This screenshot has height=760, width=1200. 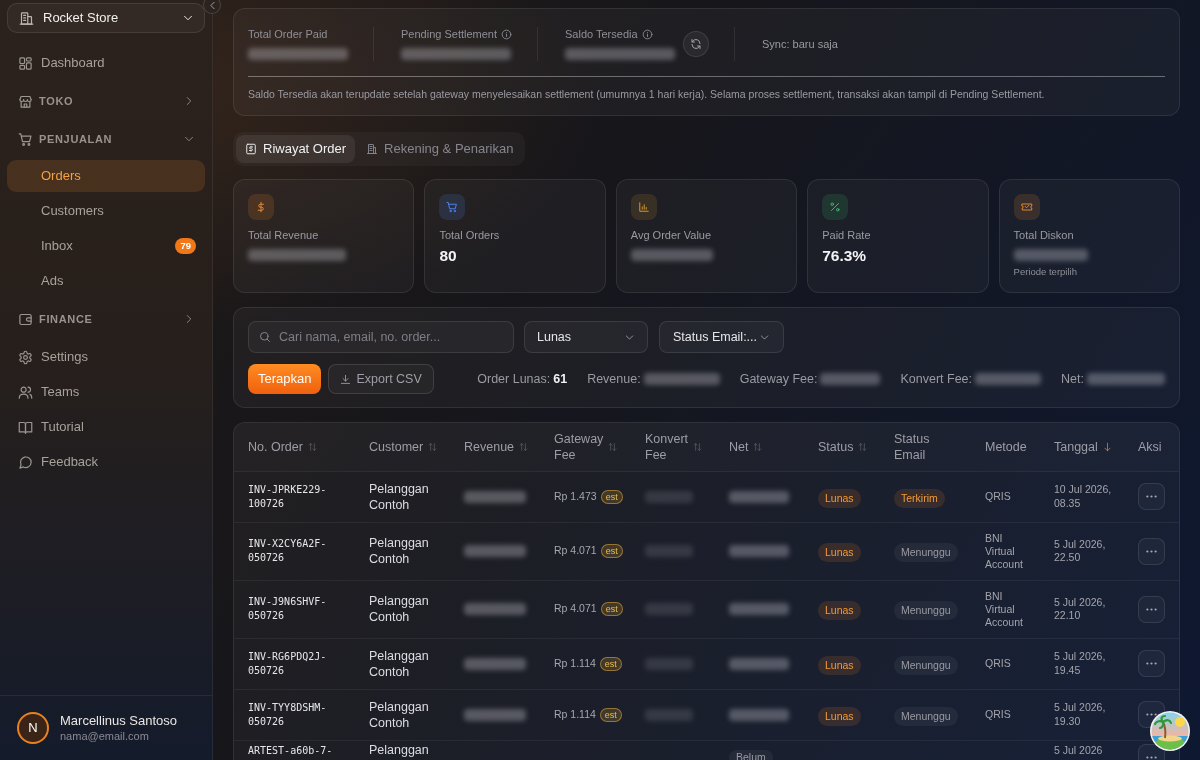 What do you see at coordinates (800, 44) in the screenshot?
I see `sync-status: Sync: baru saja` at bounding box center [800, 44].